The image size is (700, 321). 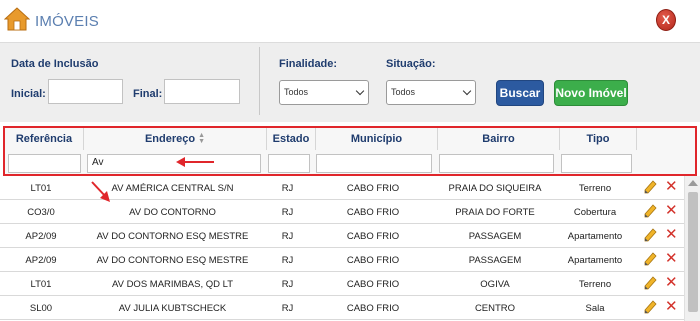 I want to click on cell-type: Cobertura, so click(x=595, y=212).